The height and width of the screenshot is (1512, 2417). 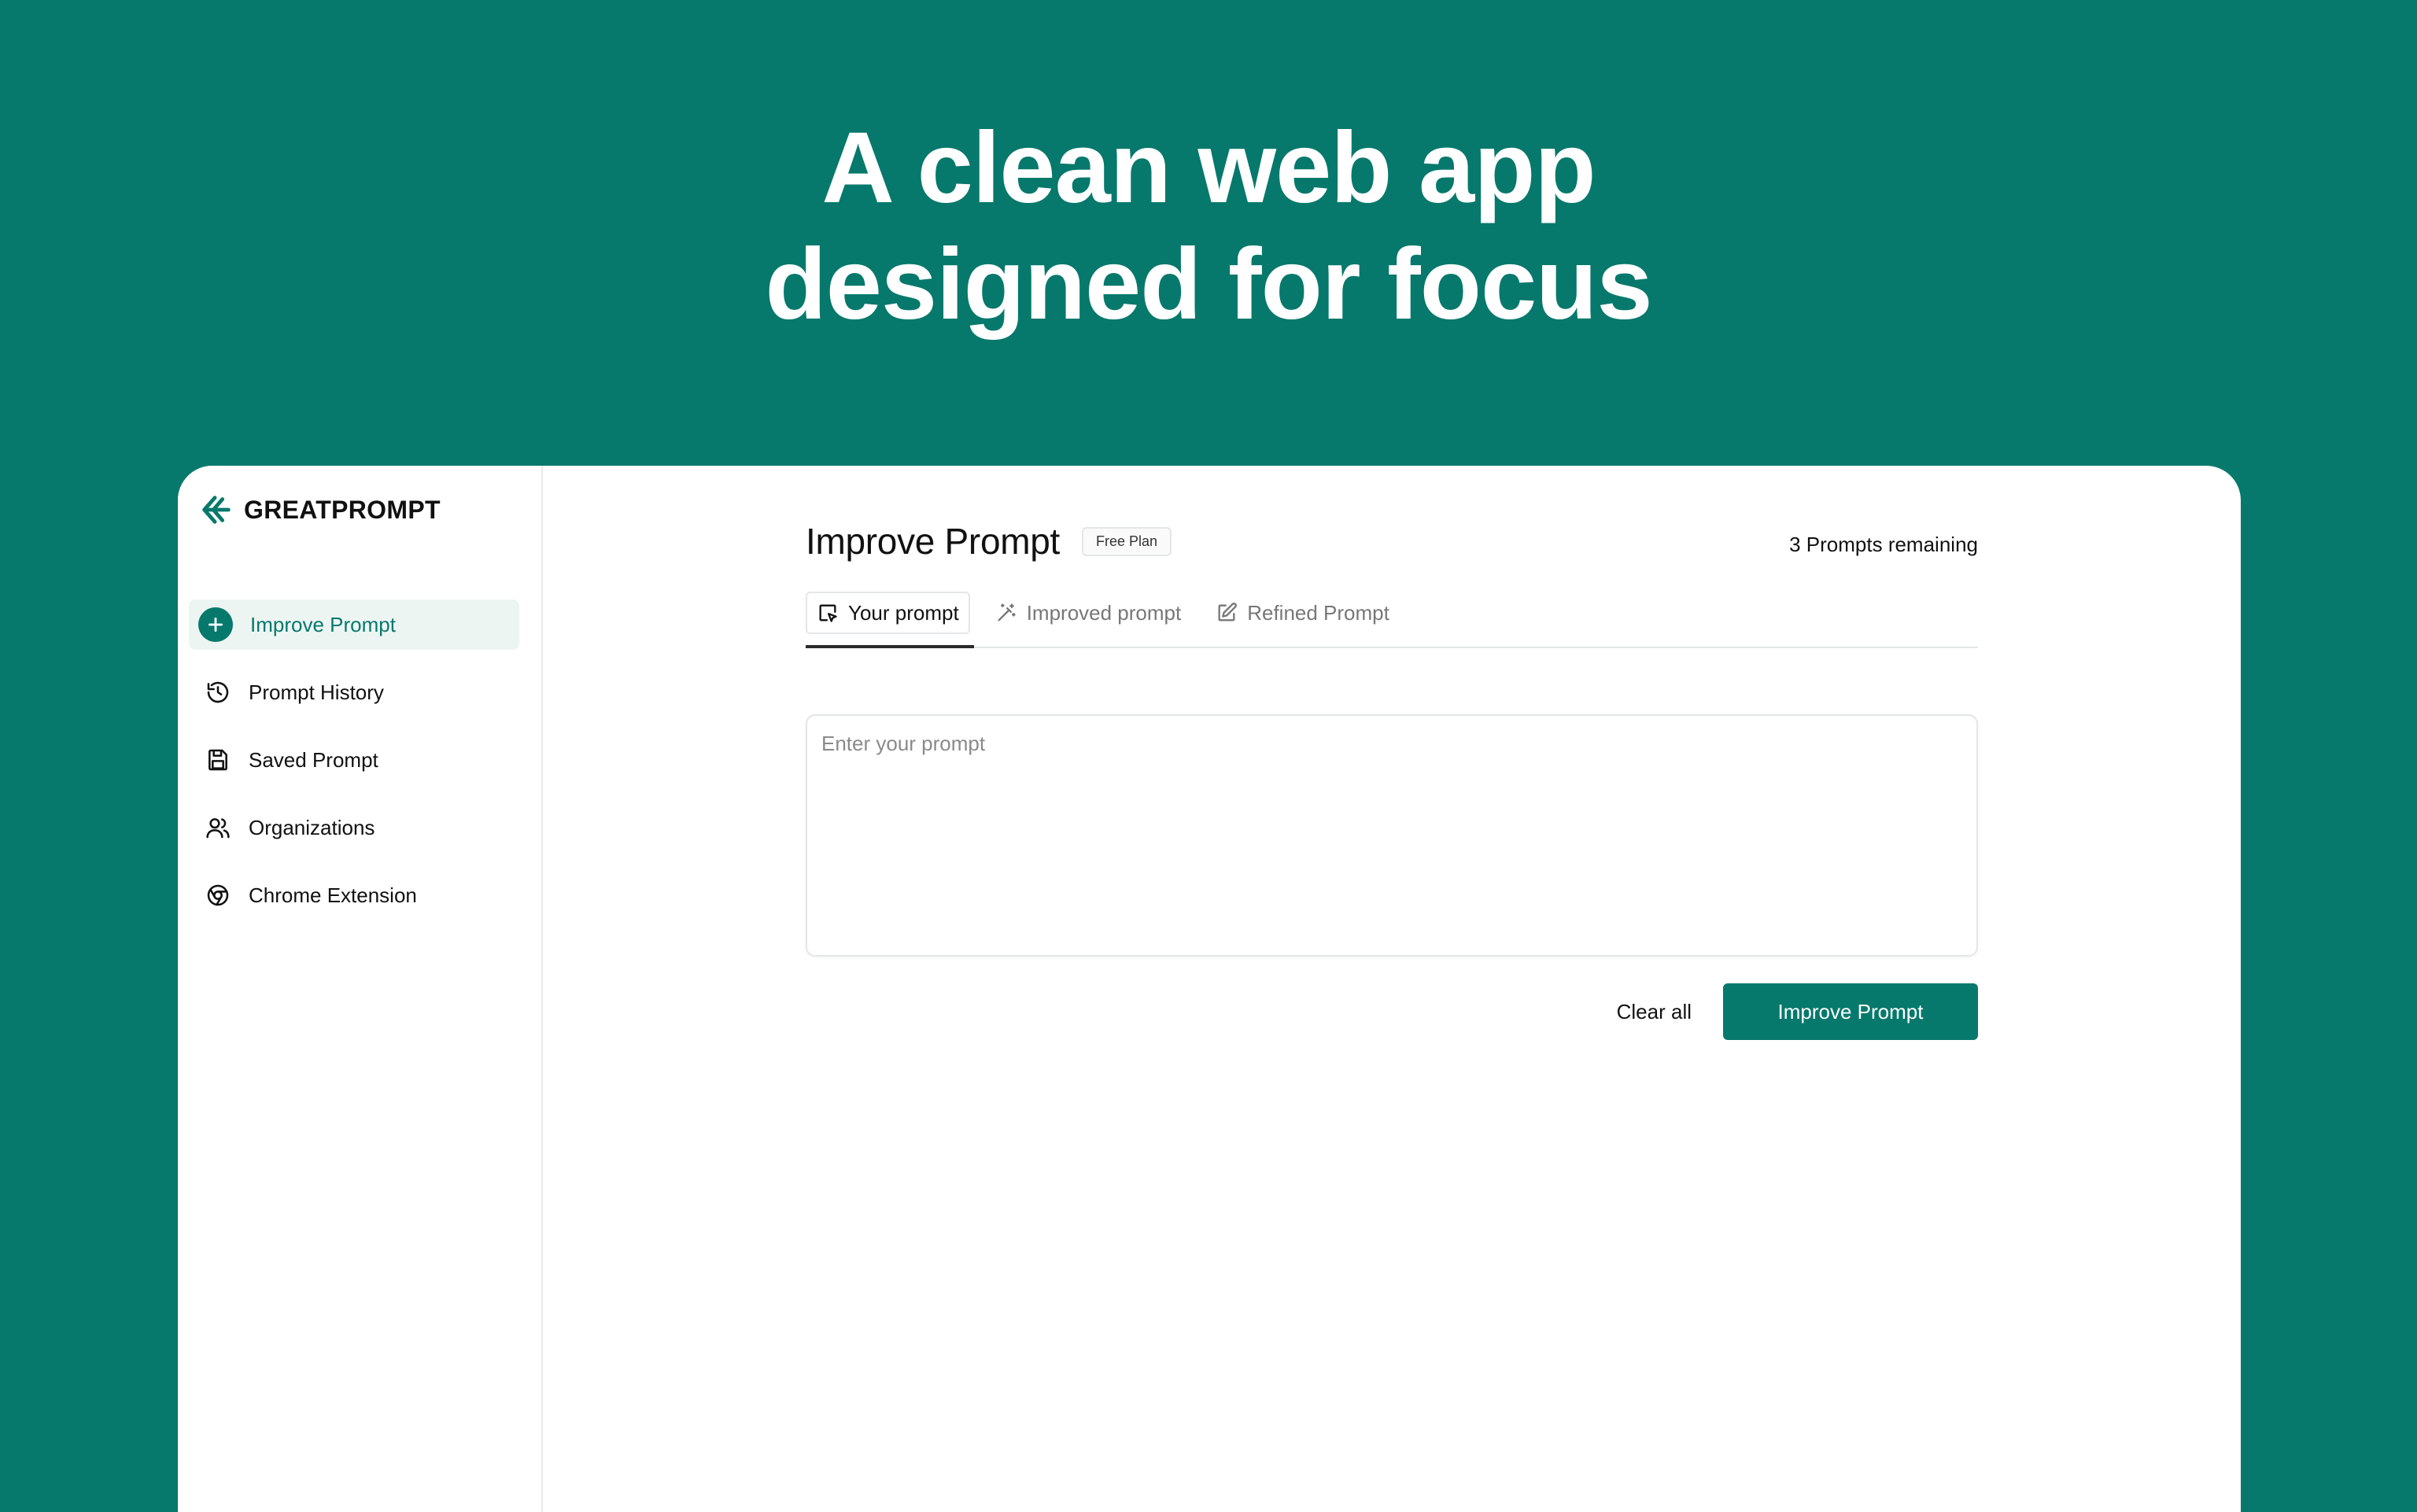 I want to click on pointer-square-icon, so click(x=828, y=613).